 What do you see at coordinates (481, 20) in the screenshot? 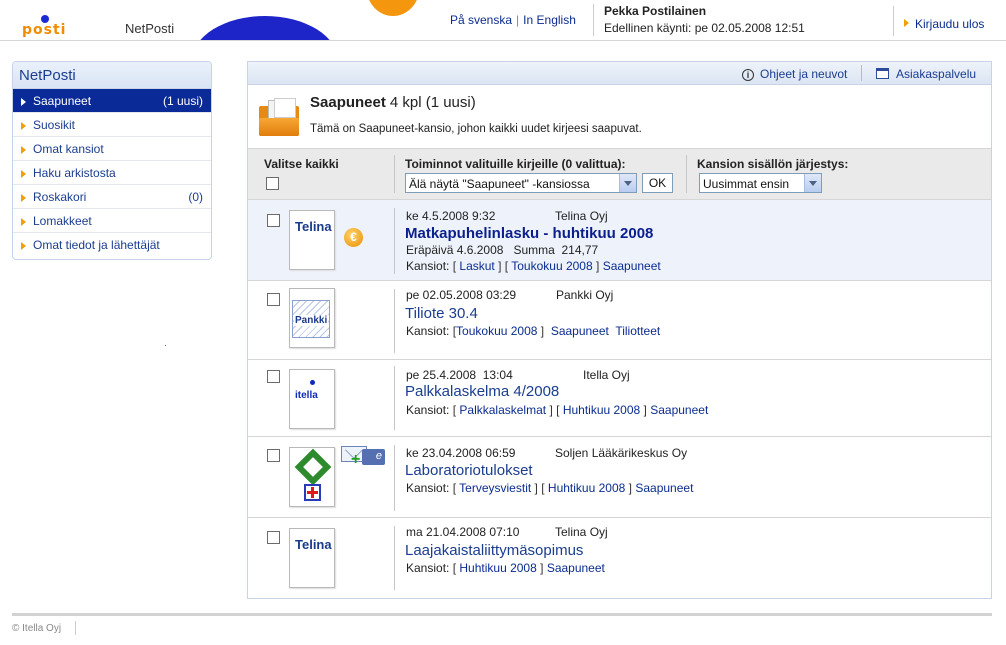
I see `lang-swedish-link: På svenska` at bounding box center [481, 20].